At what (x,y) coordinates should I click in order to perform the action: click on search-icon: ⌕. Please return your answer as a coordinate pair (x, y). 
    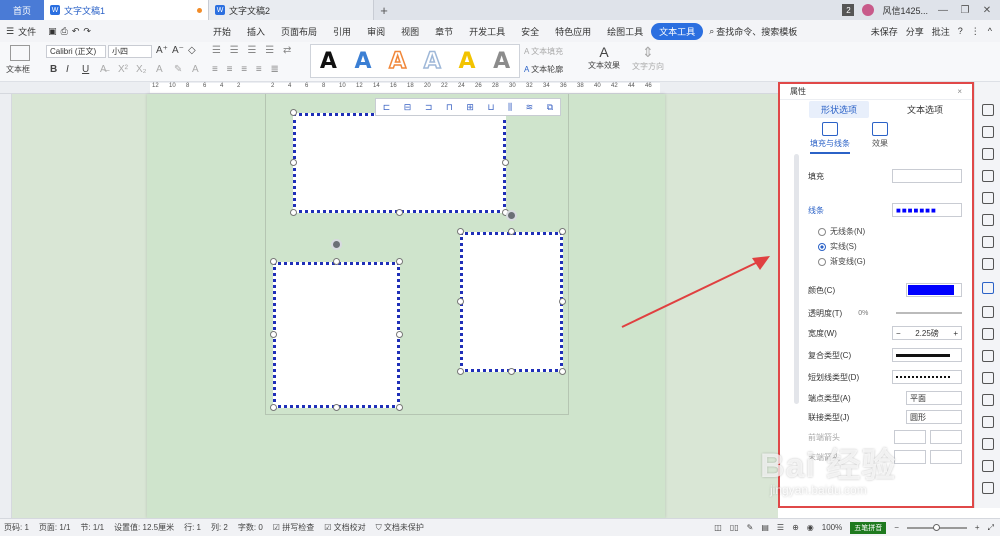
    Looking at the image, I should click on (711, 31).